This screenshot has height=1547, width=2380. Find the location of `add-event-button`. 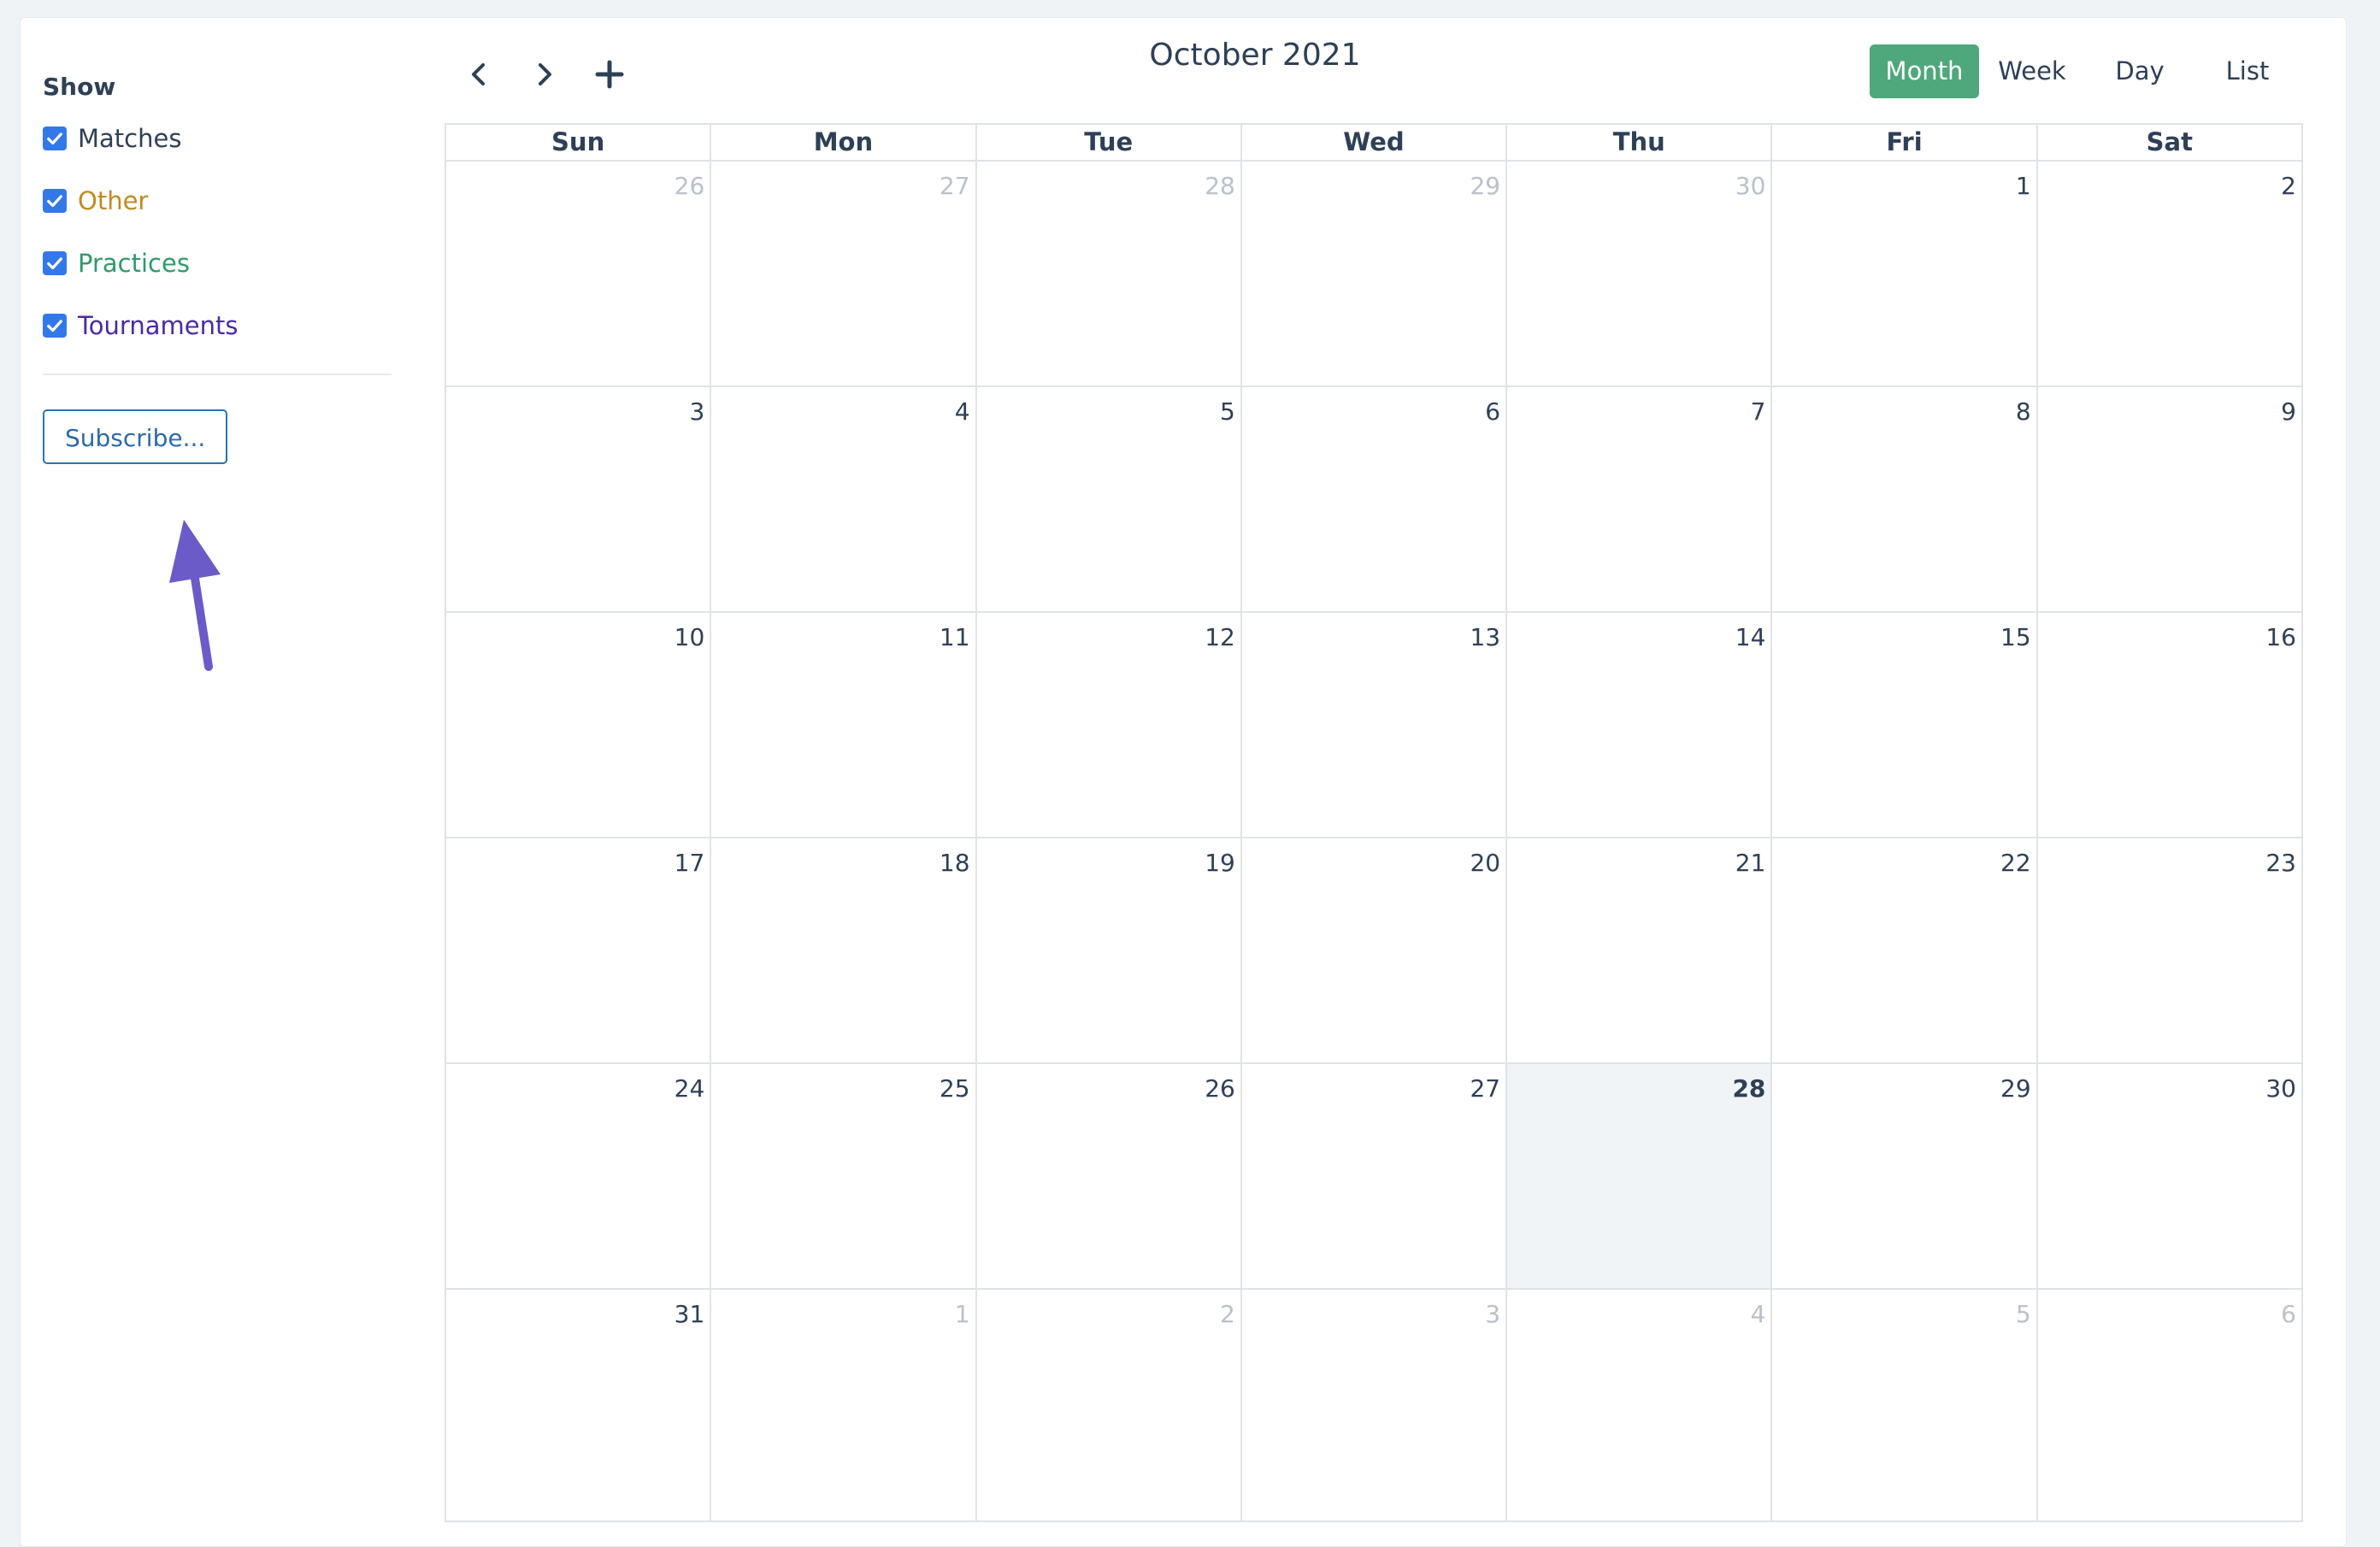

add-event-button is located at coordinates (610, 74).